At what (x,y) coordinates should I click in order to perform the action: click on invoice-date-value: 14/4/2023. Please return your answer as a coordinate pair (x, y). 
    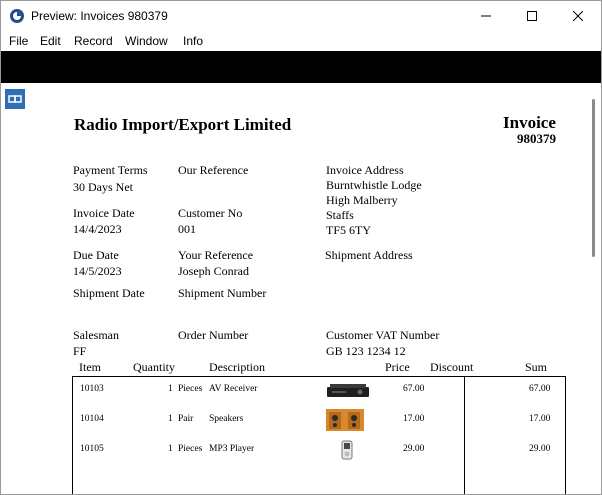
    Looking at the image, I should click on (97, 229).